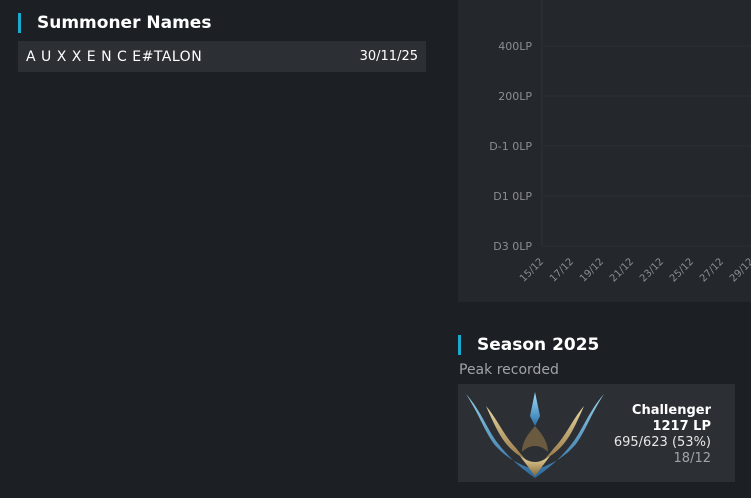 This screenshot has width=751, height=498. Describe the element at coordinates (388, 56) in the screenshot. I see `summoner-name-date: 30/11/25` at that location.